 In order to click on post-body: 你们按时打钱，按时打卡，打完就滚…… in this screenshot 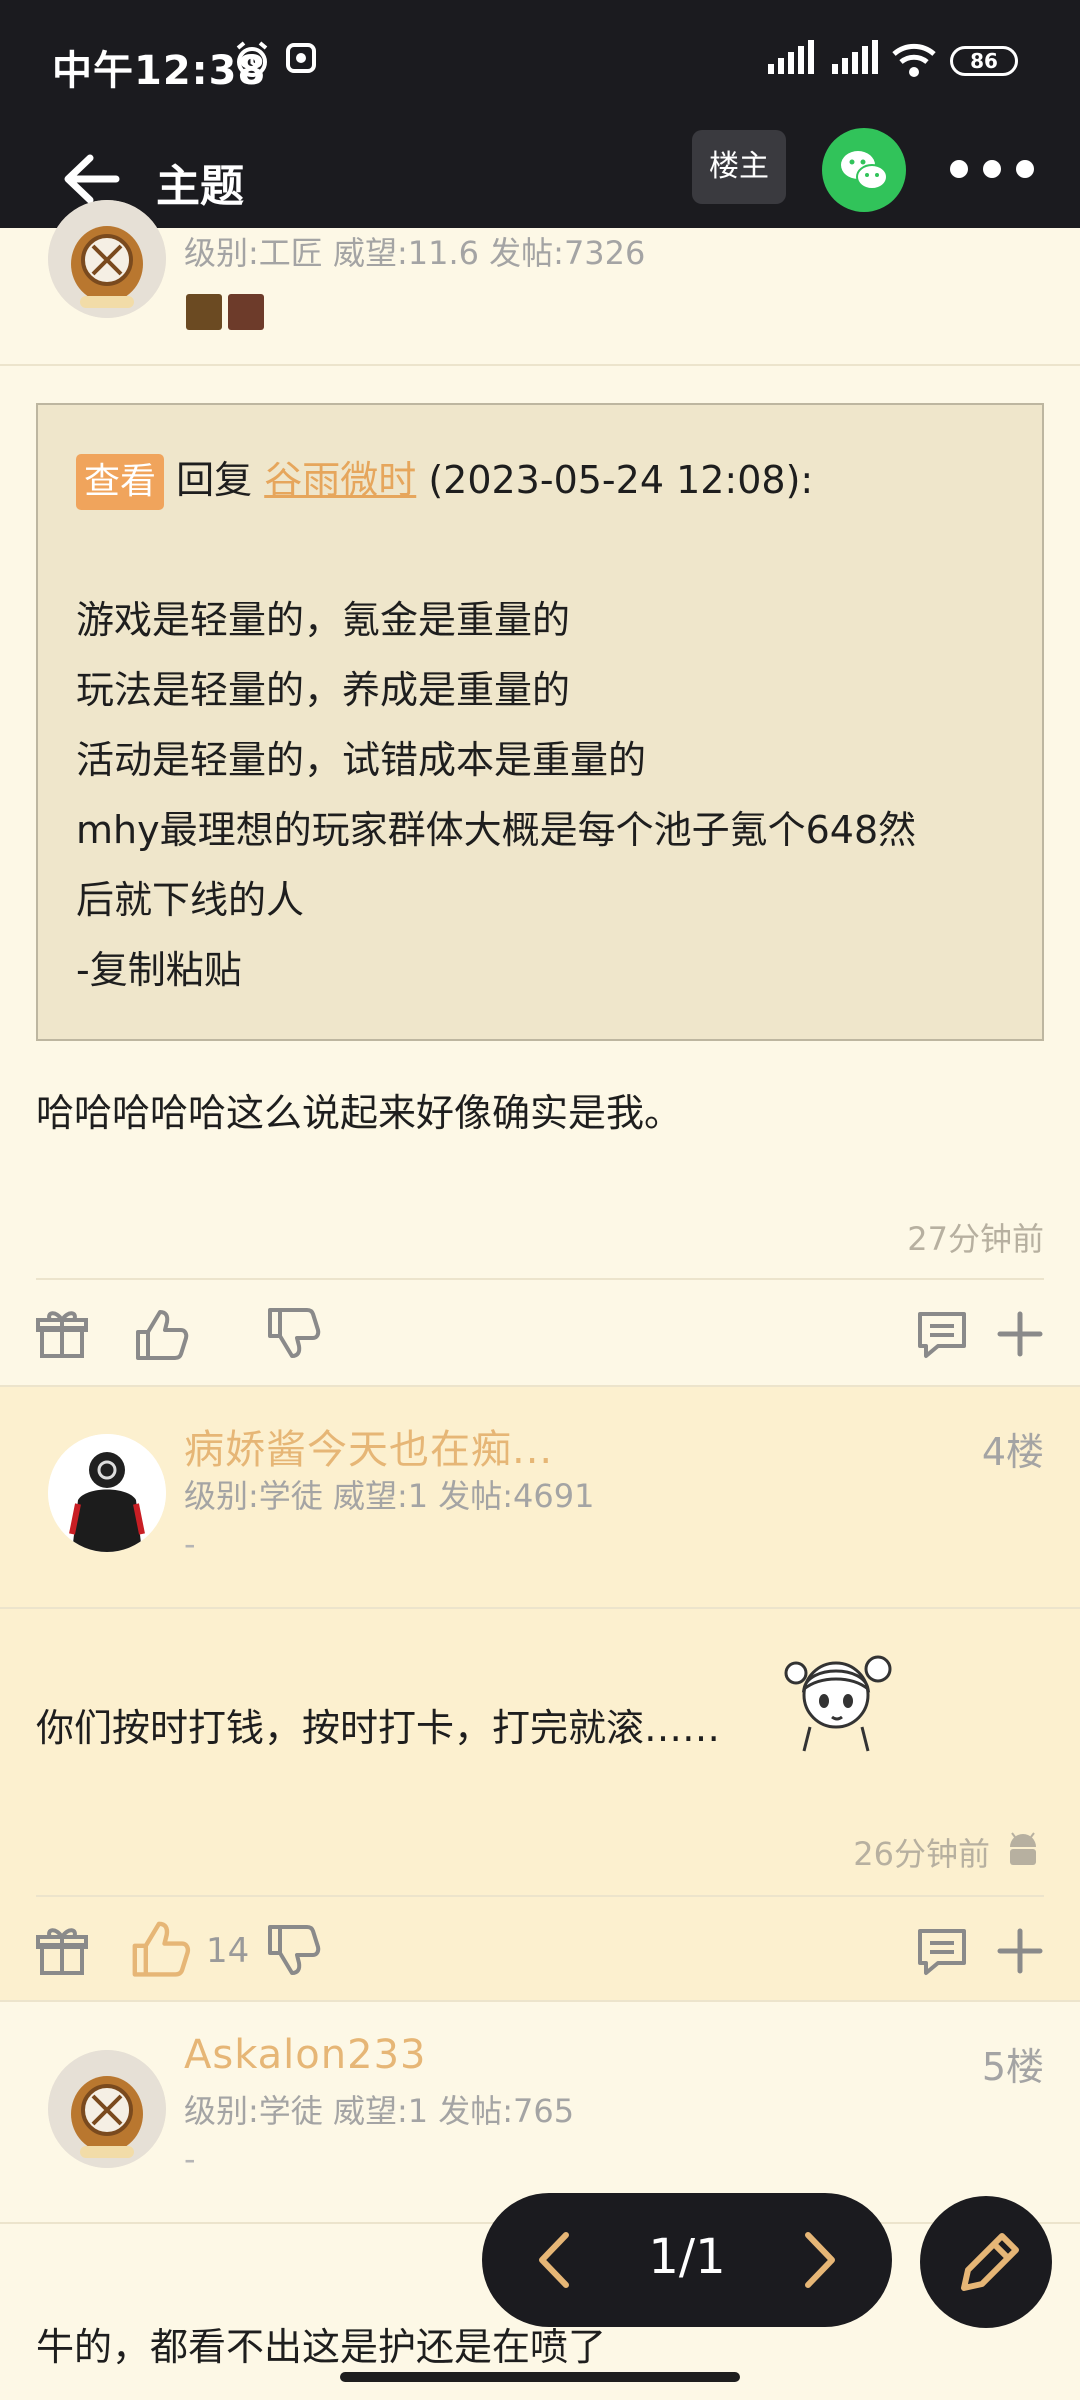, I will do `click(378, 1728)`.